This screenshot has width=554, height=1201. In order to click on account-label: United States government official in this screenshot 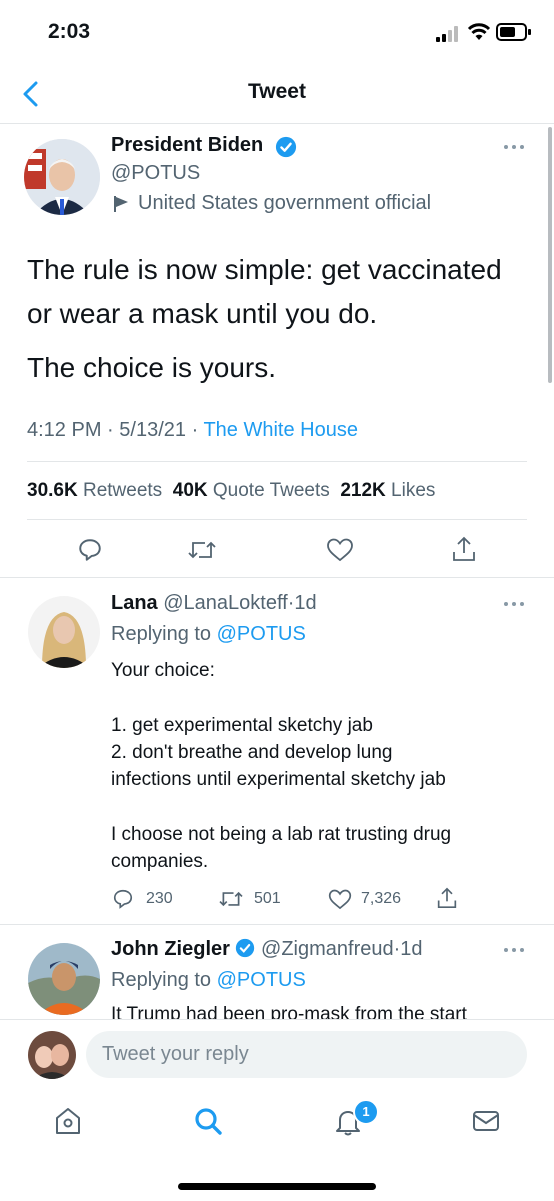, I will do `click(284, 203)`.